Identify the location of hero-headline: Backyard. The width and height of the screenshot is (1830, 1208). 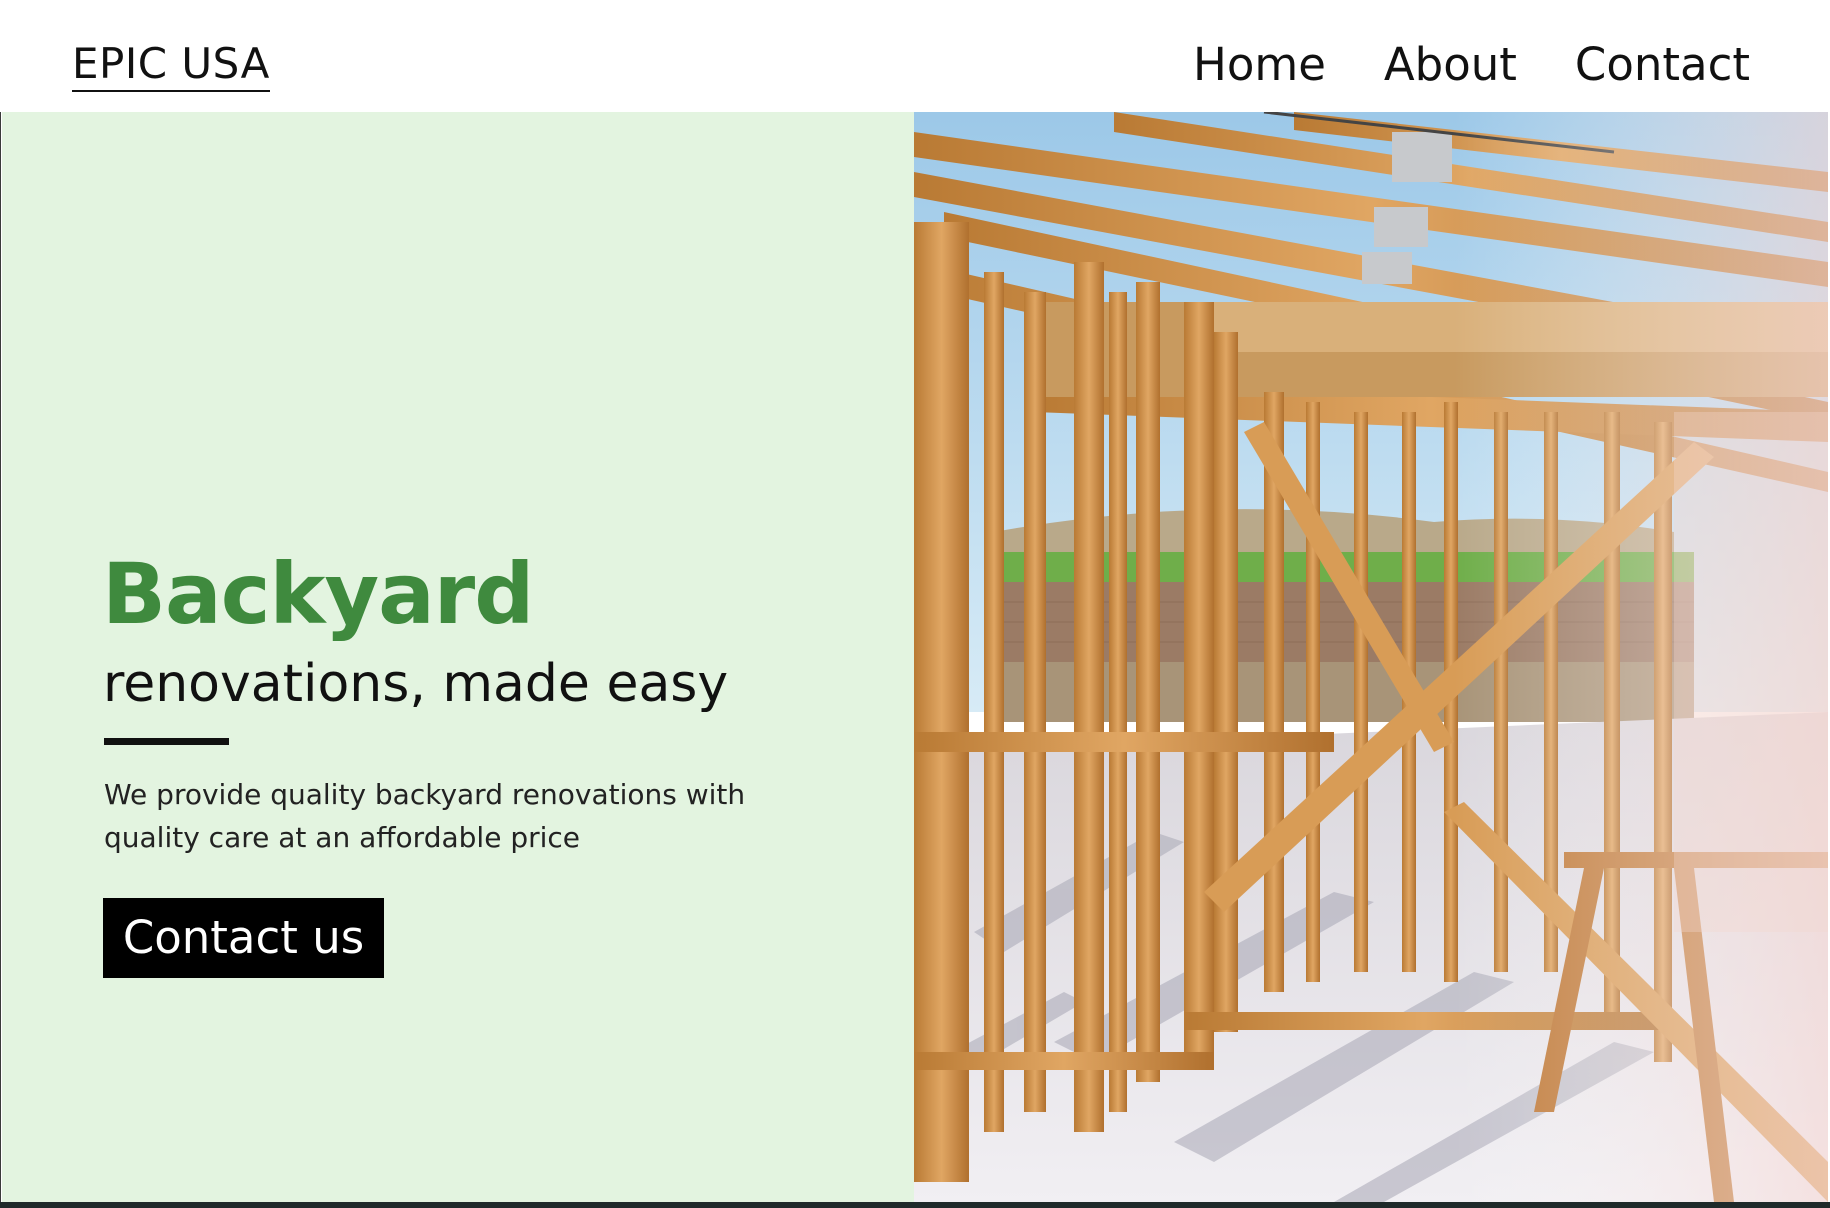
(318, 594).